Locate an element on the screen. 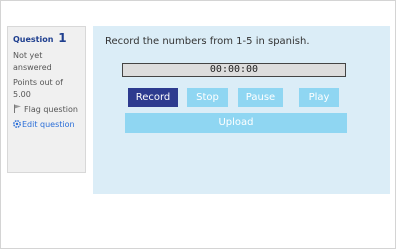  flag-question-toggle: Flag question is located at coordinates (47, 110).